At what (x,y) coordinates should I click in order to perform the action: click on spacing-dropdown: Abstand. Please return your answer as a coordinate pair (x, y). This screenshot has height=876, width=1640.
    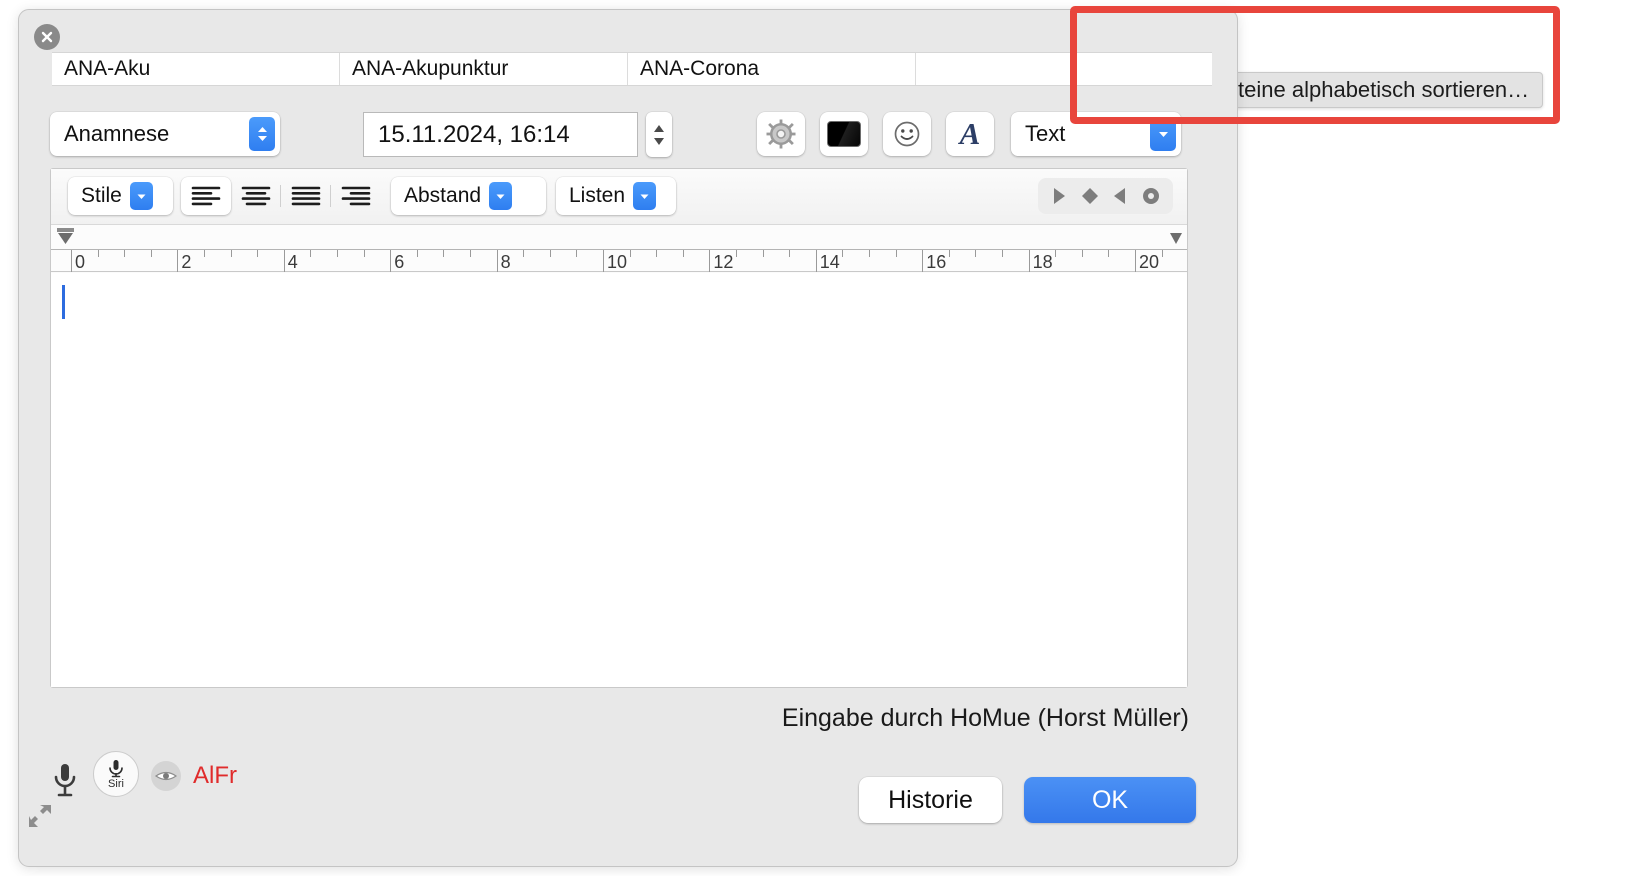
    Looking at the image, I should click on (468, 196).